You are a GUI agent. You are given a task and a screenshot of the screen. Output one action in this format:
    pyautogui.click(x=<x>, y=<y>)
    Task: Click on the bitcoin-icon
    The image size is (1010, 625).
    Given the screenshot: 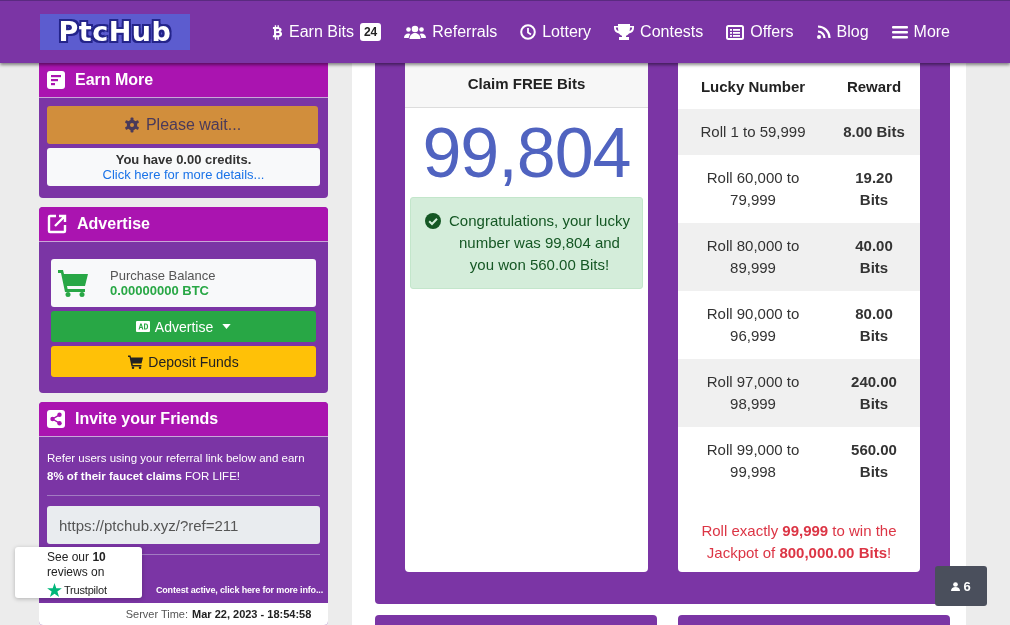 What is the action you would take?
    pyautogui.click(x=277, y=32)
    